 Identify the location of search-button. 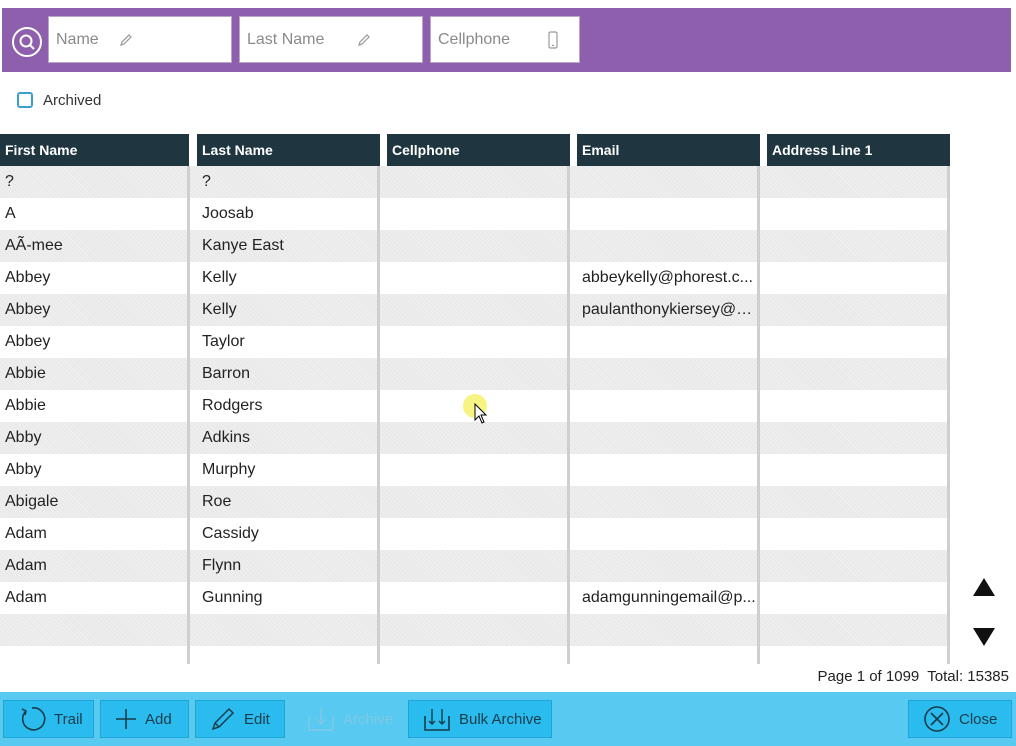
(27, 42).